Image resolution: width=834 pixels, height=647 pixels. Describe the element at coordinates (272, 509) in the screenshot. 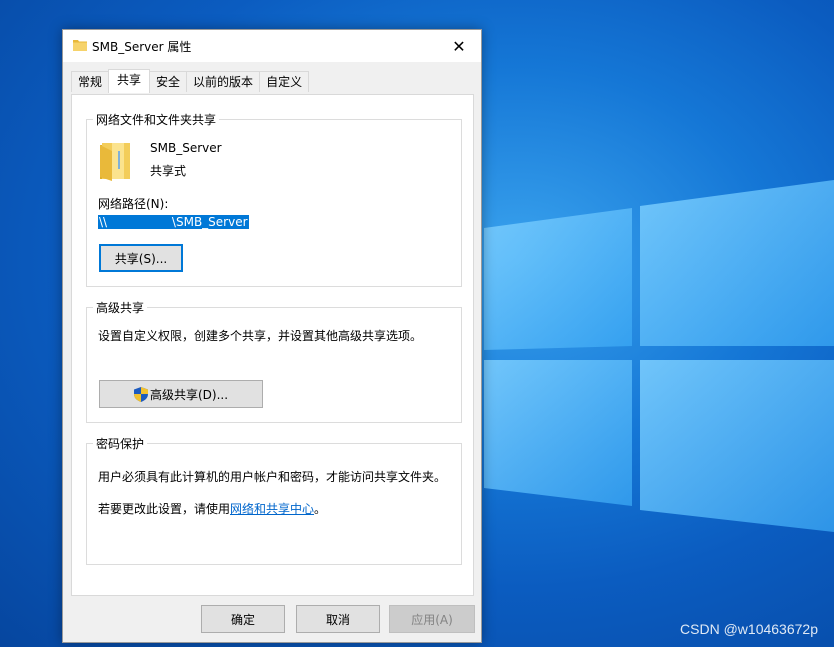

I see `network-sharing-center-link: 网络和共享中心` at that location.